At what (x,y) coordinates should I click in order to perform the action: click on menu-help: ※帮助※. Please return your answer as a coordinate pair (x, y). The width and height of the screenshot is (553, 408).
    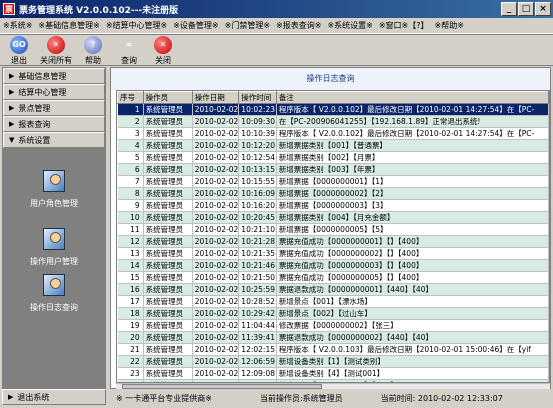
    Looking at the image, I should click on (449, 25).